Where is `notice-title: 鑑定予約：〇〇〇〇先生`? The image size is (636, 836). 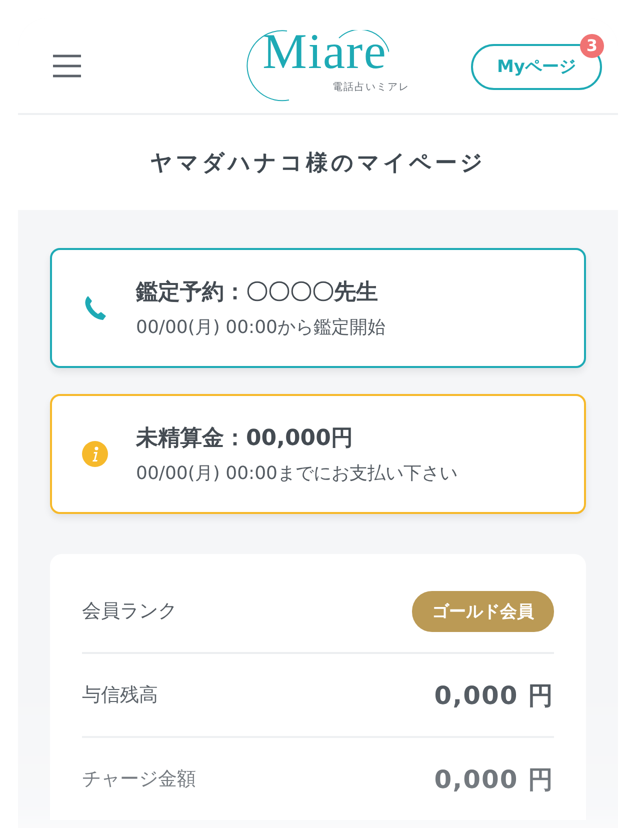 notice-title: 鑑定予約：〇〇〇〇先生 is located at coordinates (257, 292).